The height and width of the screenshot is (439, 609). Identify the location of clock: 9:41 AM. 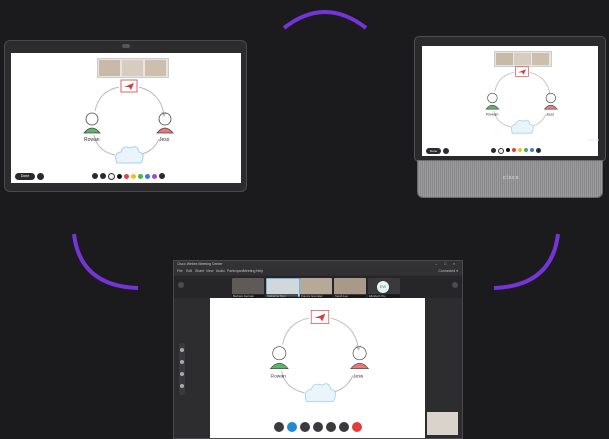
(593, 140).